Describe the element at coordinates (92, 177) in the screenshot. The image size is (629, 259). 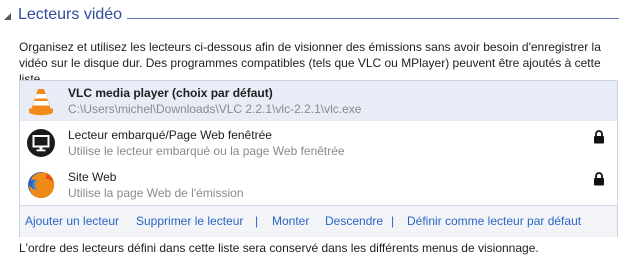
I see `player-name: Site Web` at that location.